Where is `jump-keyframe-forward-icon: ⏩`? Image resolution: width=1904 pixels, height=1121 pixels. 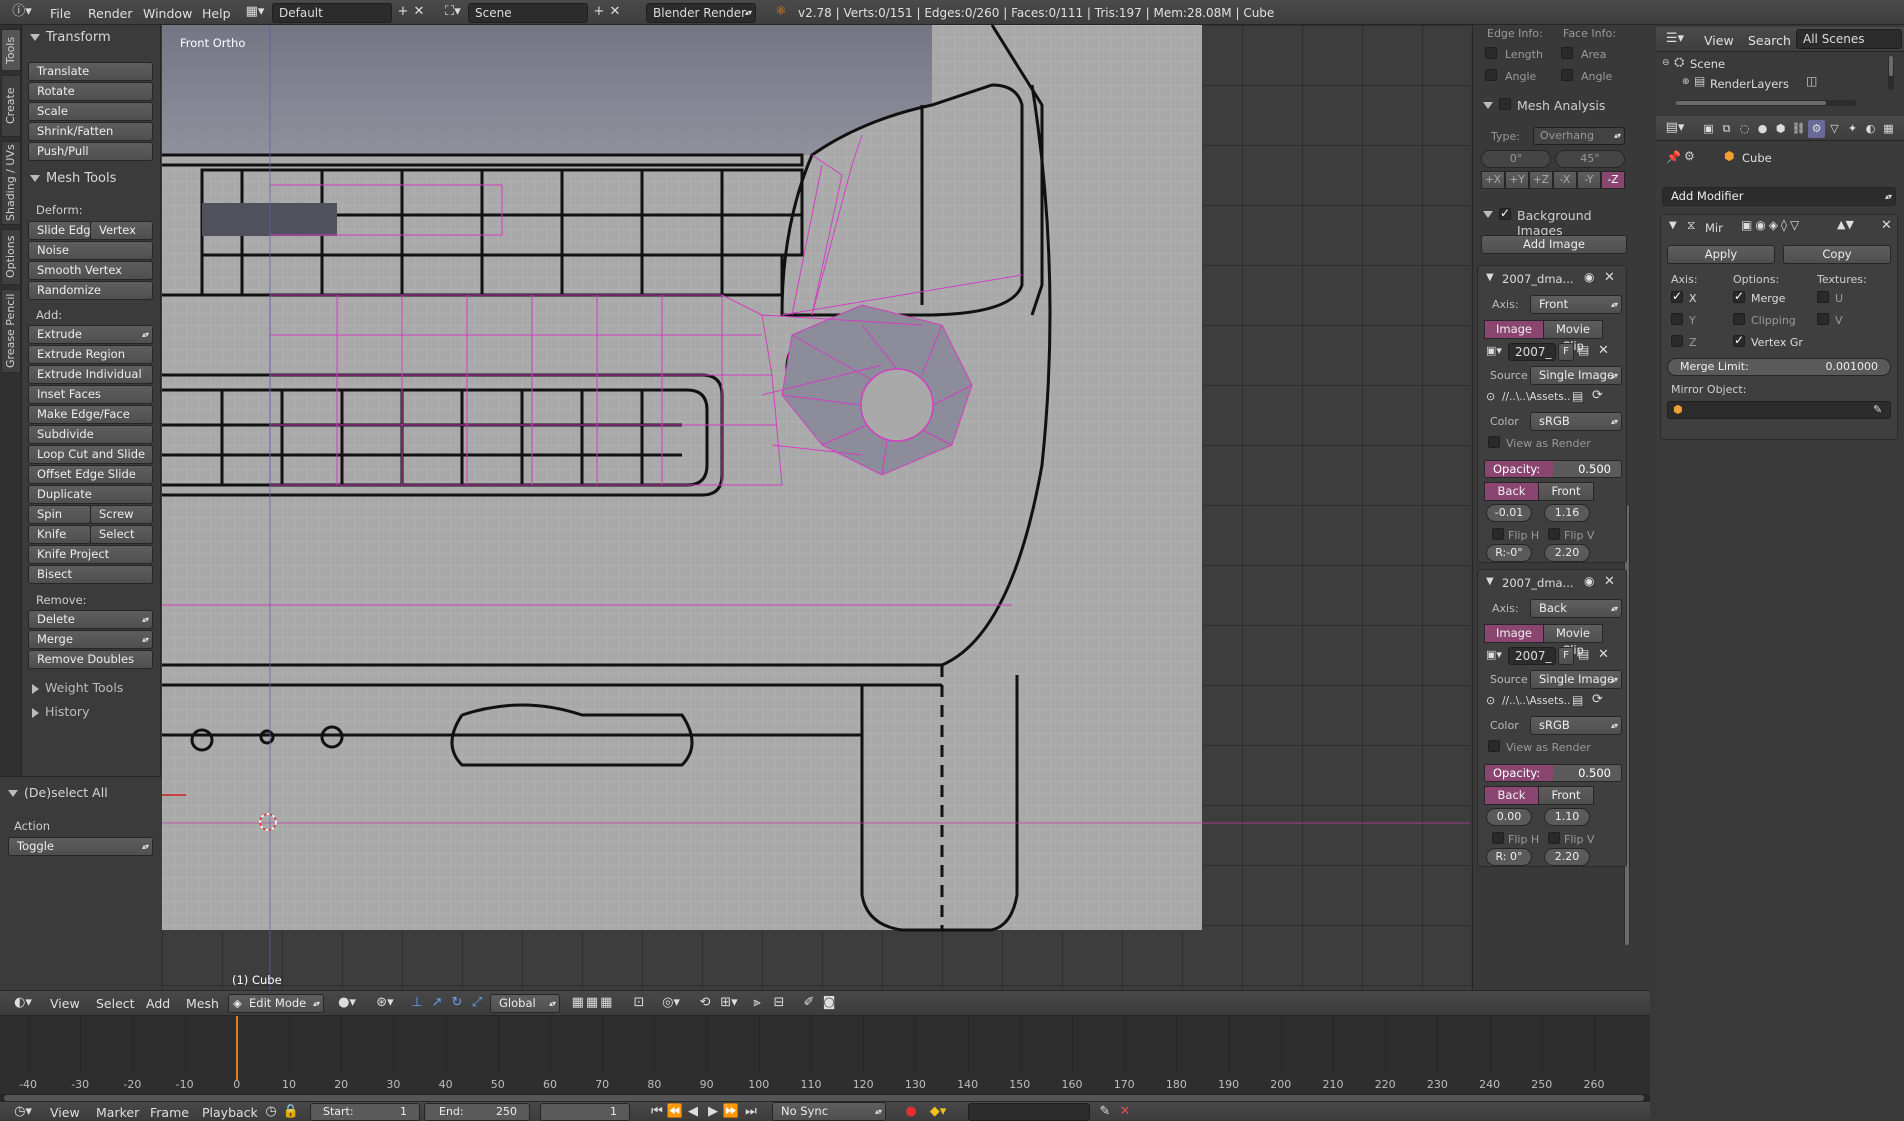
jump-keyframe-forward-icon: ⏩ is located at coordinates (731, 1111).